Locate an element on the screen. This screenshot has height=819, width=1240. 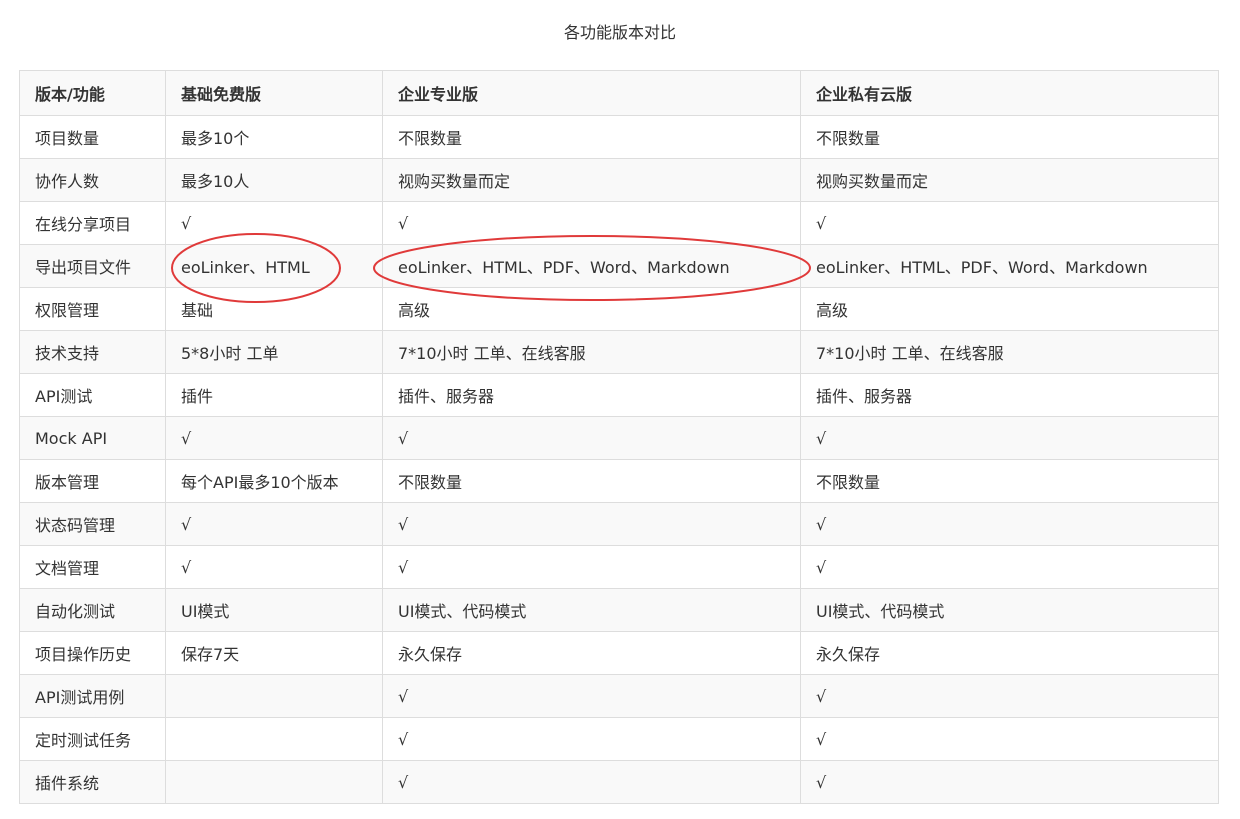
table-row: 协作人数 最多10人 视购买数量而定 视购买数量而定 is located at coordinates (619, 180).